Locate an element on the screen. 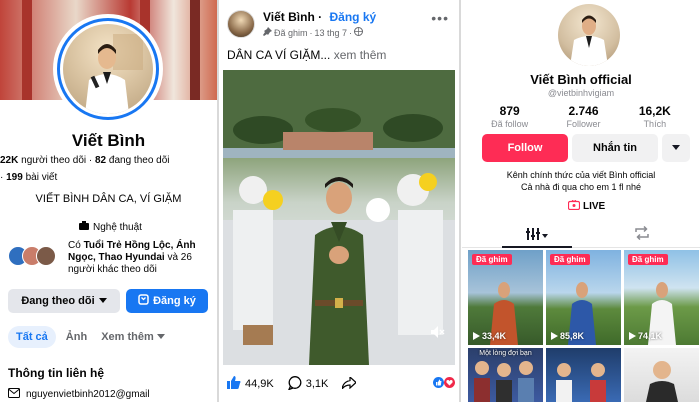  tab-reposts is located at coordinates (642, 235).